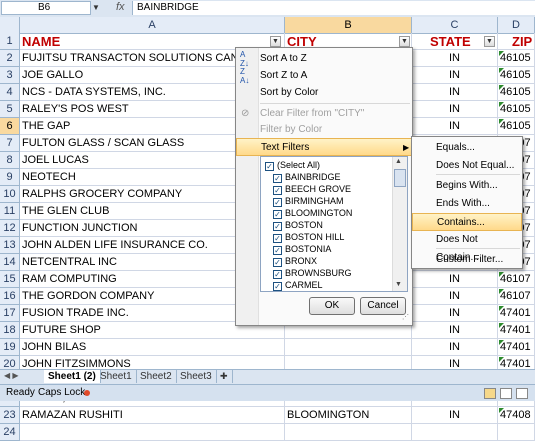 The width and height of the screenshot is (535, 441). Describe the element at coordinates (400, 178) in the screenshot. I see `scroll-thumb` at that location.